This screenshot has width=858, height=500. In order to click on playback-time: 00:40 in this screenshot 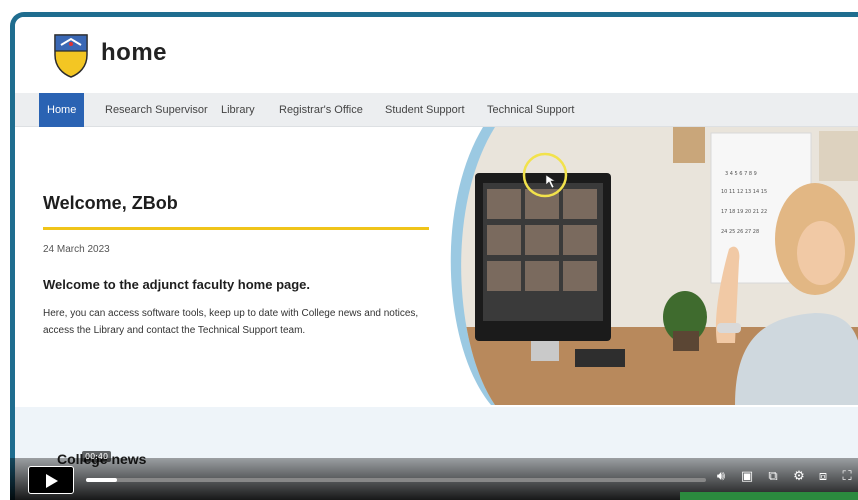, I will do `click(97, 456)`.